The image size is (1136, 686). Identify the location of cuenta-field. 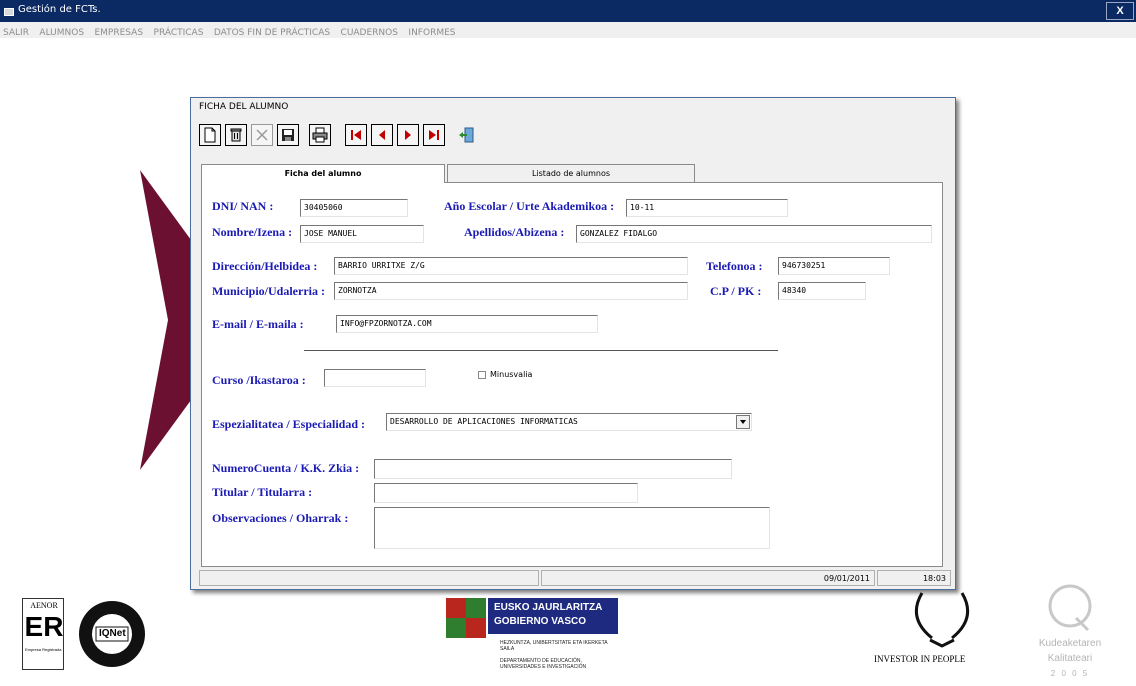
(553, 469).